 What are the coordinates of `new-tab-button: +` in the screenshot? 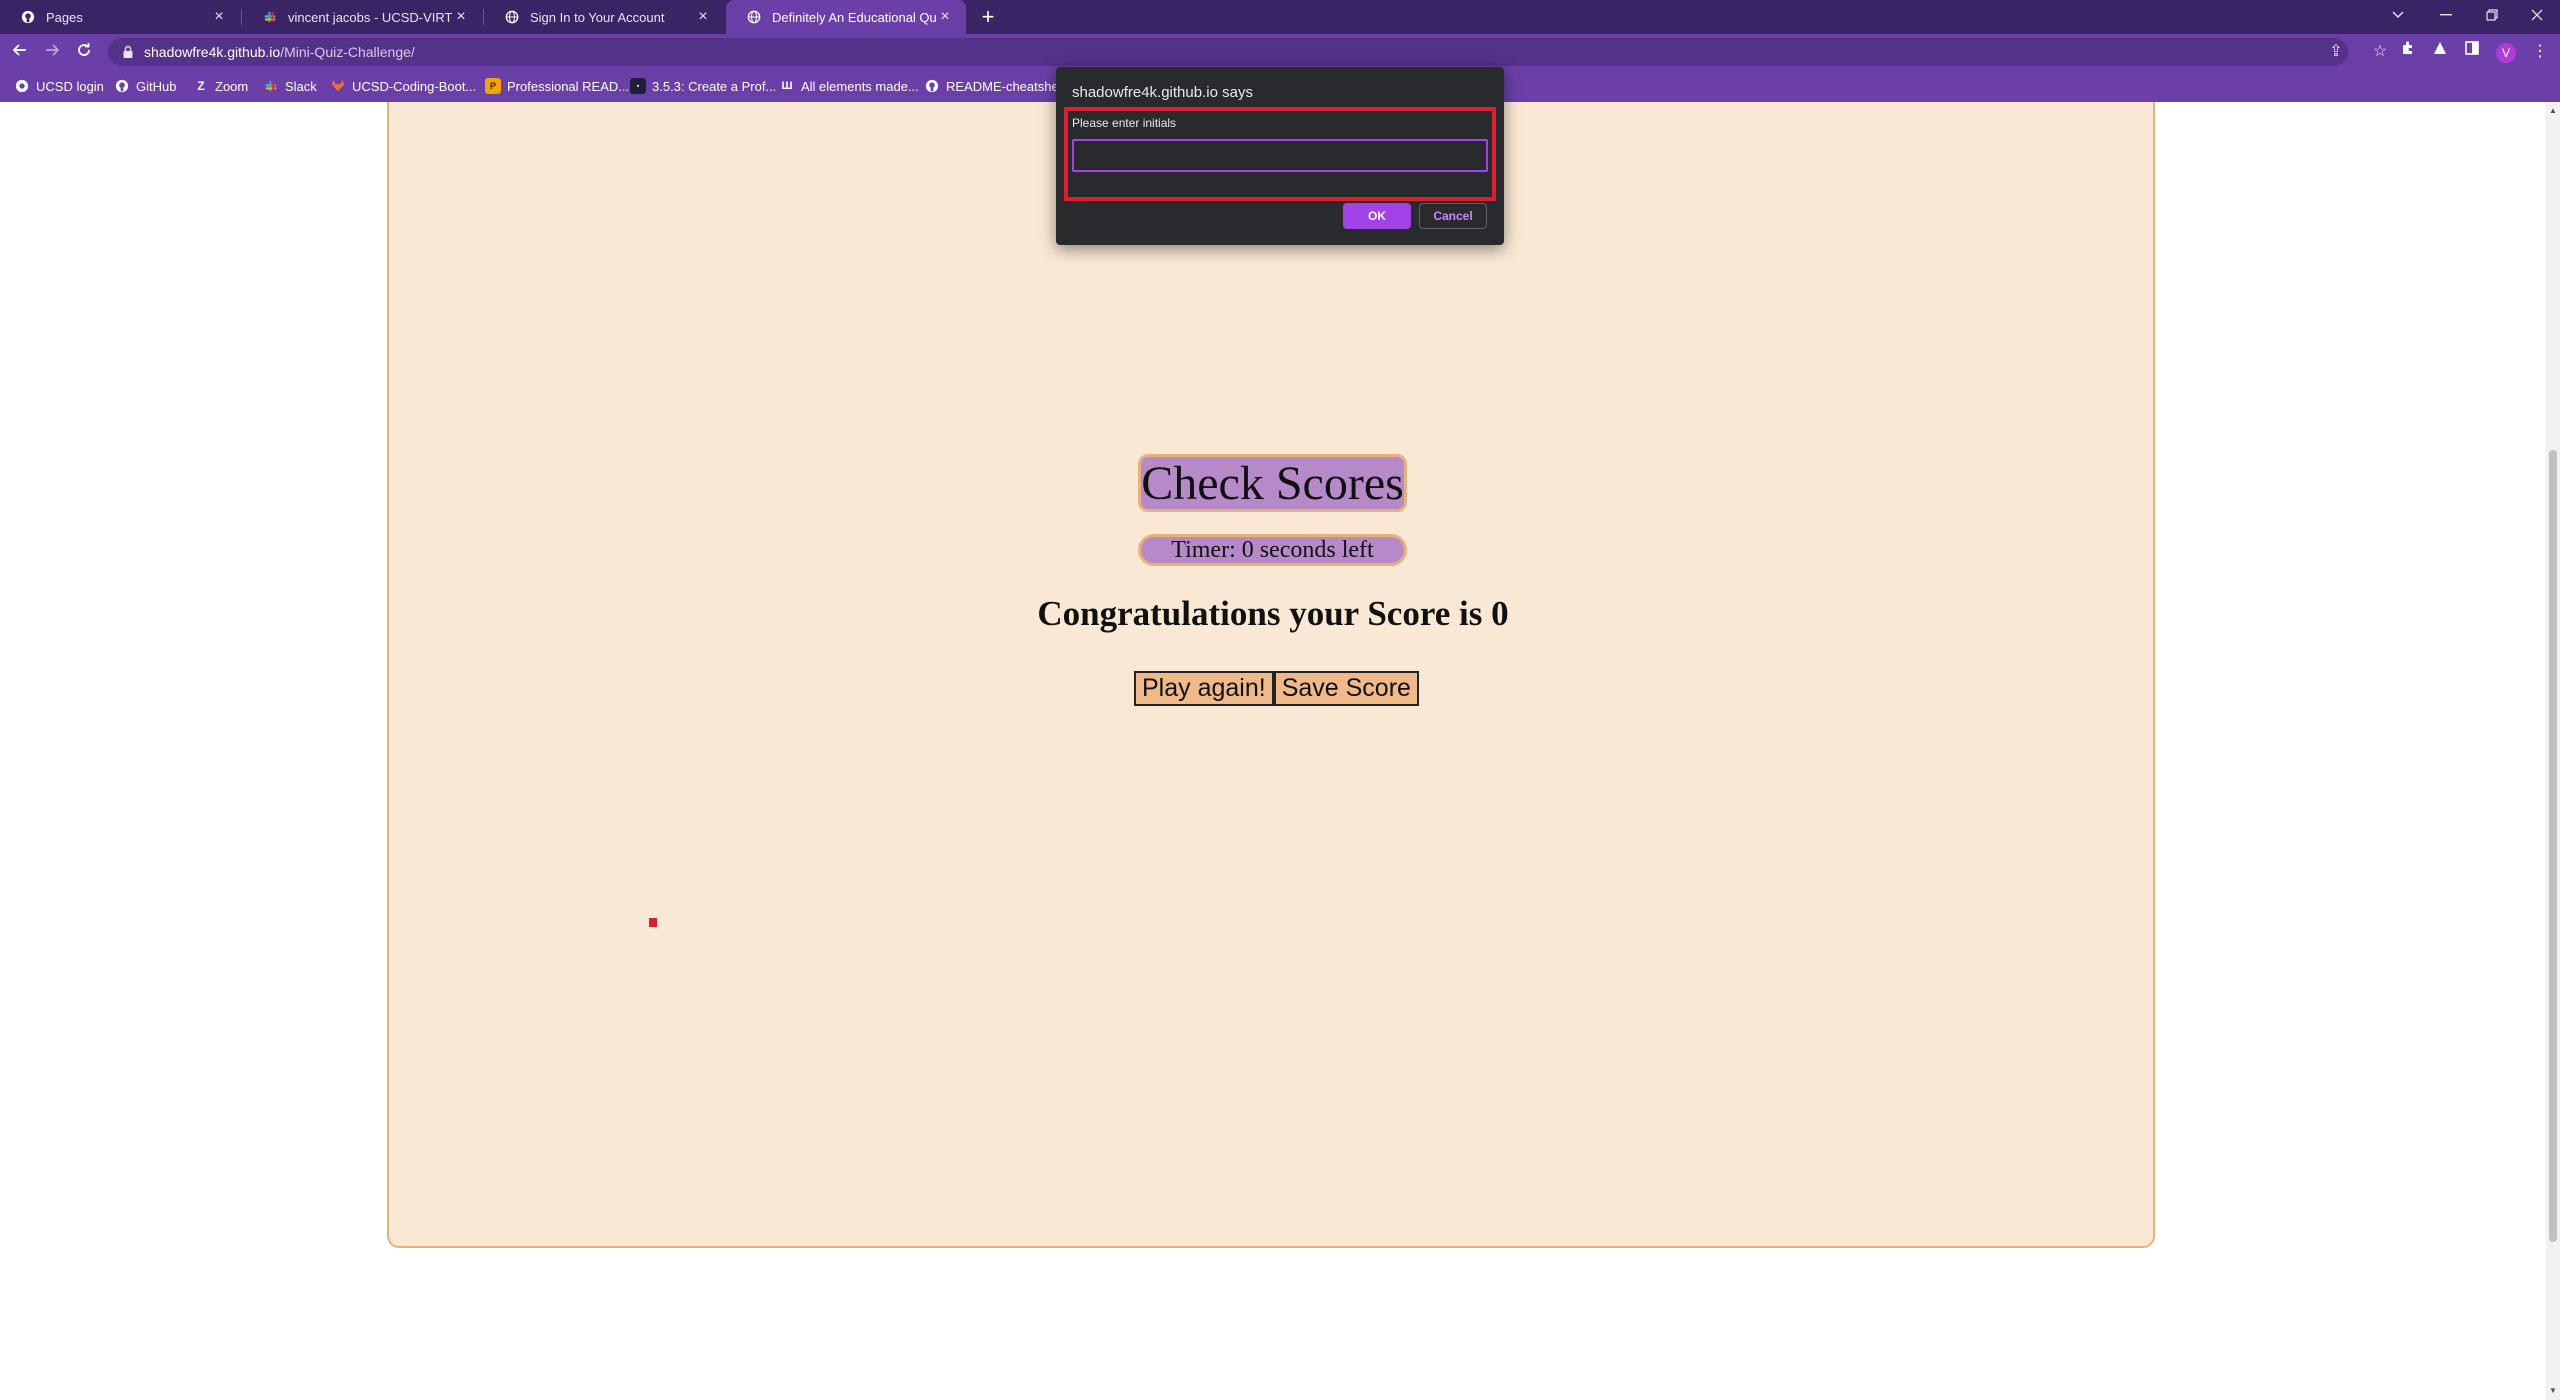 It's located at (988, 17).